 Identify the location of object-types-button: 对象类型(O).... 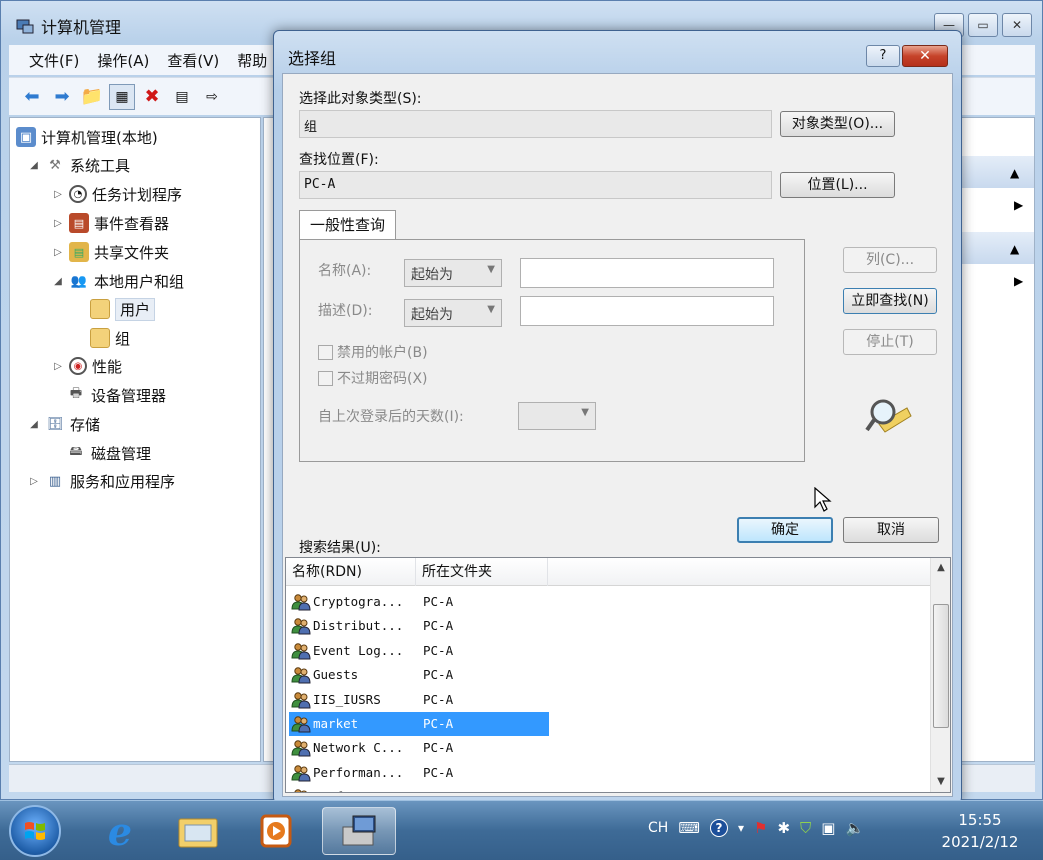
(837, 124).